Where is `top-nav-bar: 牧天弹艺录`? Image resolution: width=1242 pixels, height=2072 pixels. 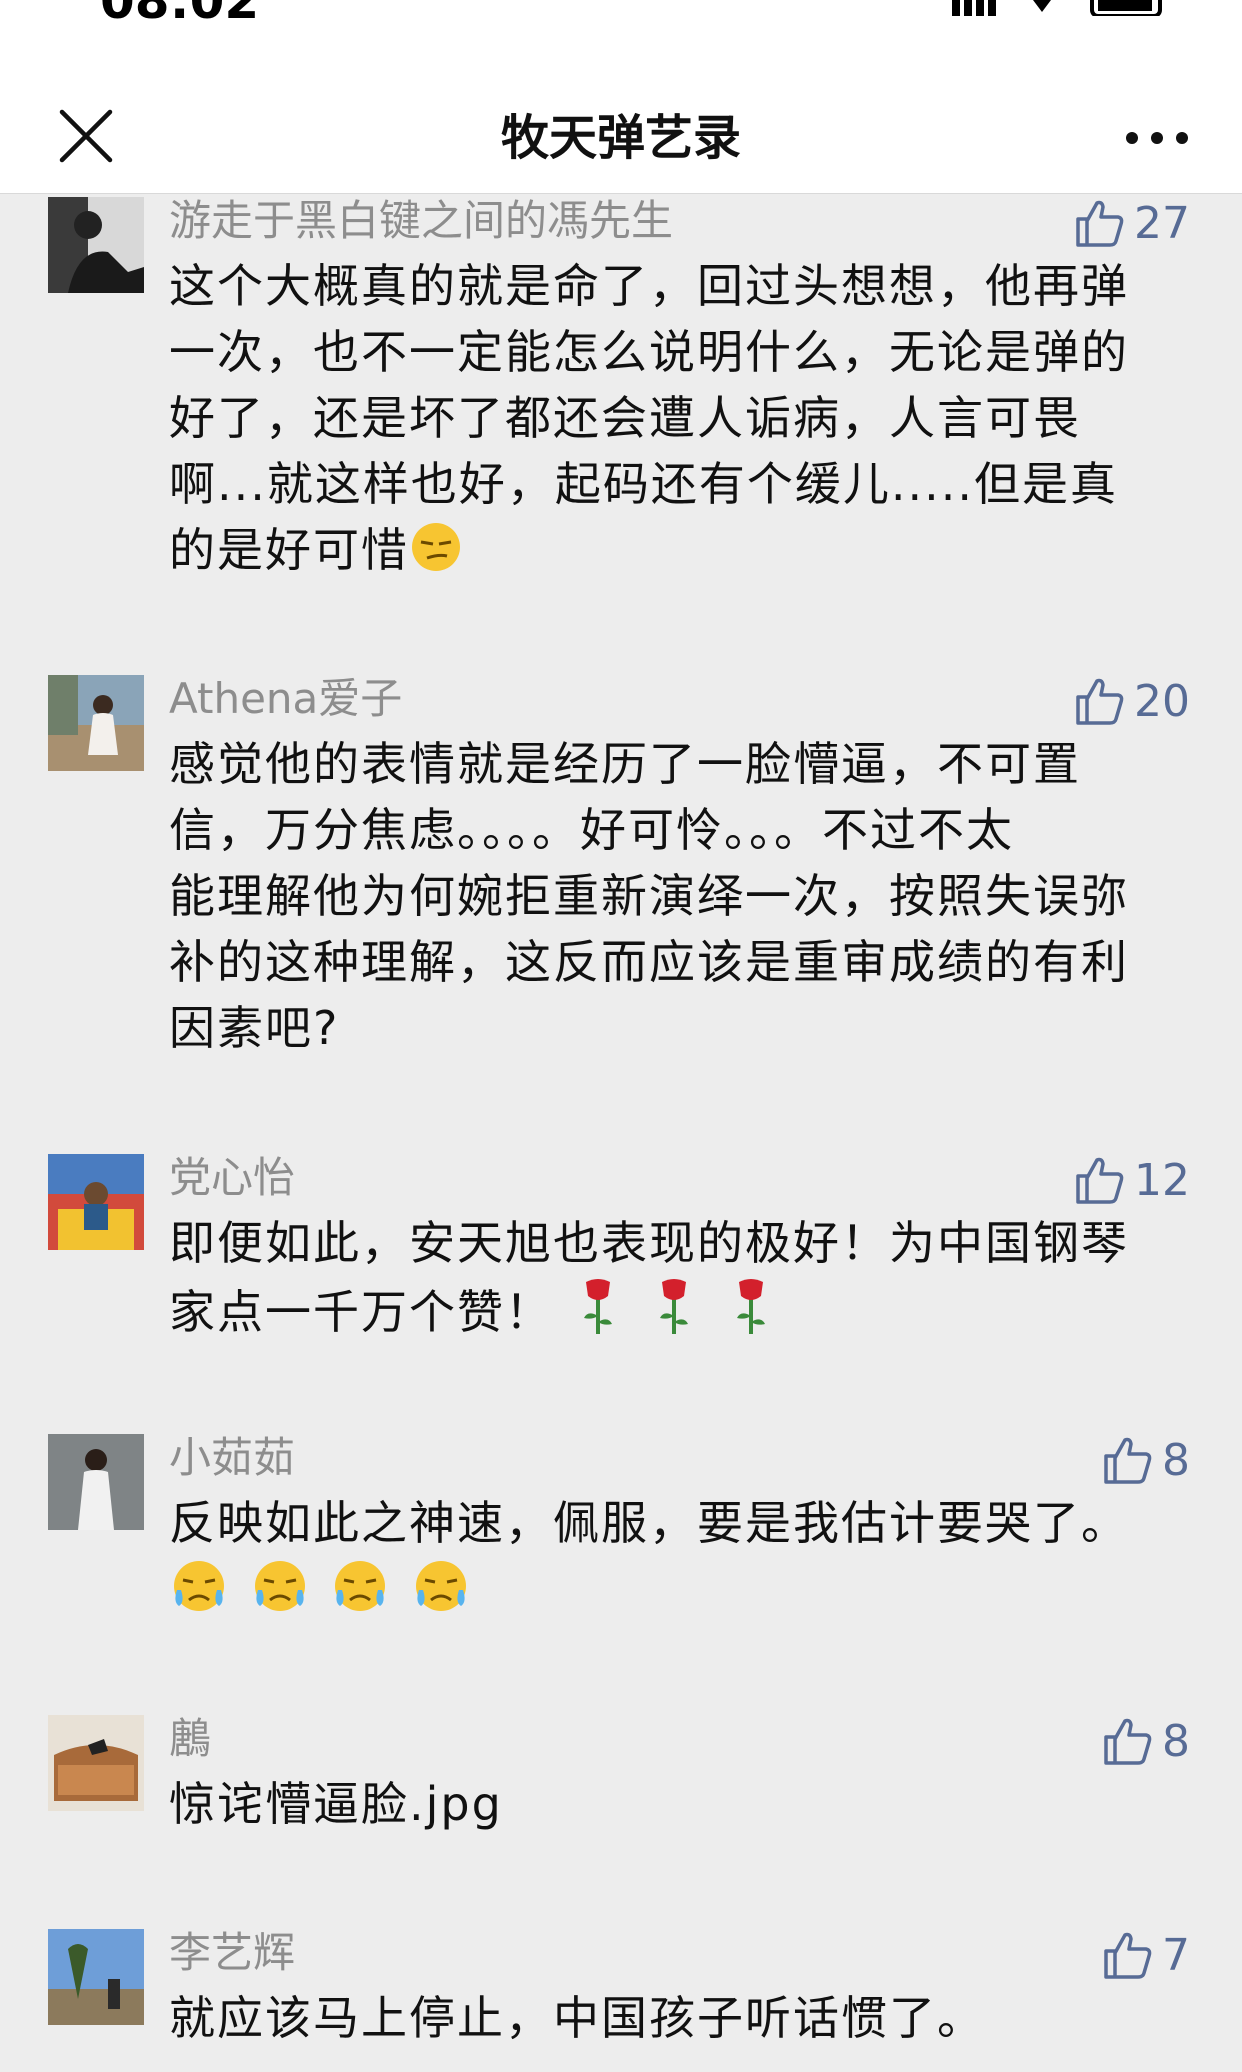
top-nav-bar: 牧天弹艺录 is located at coordinates (621, 117).